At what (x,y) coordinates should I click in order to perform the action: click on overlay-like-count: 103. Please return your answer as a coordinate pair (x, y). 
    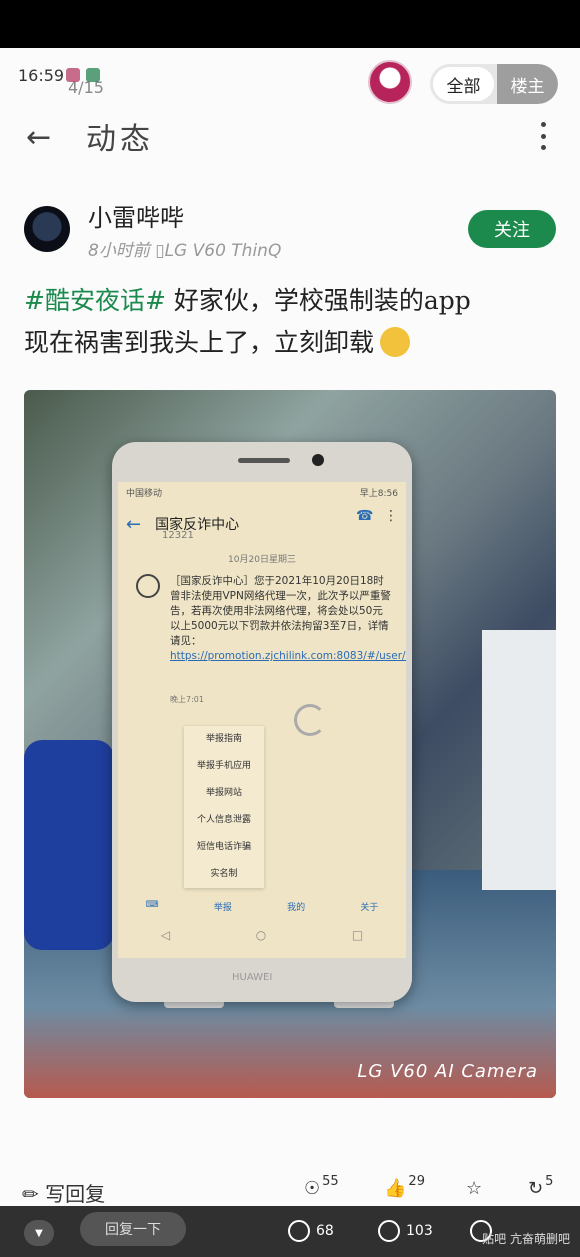
    Looking at the image, I should click on (419, 1231).